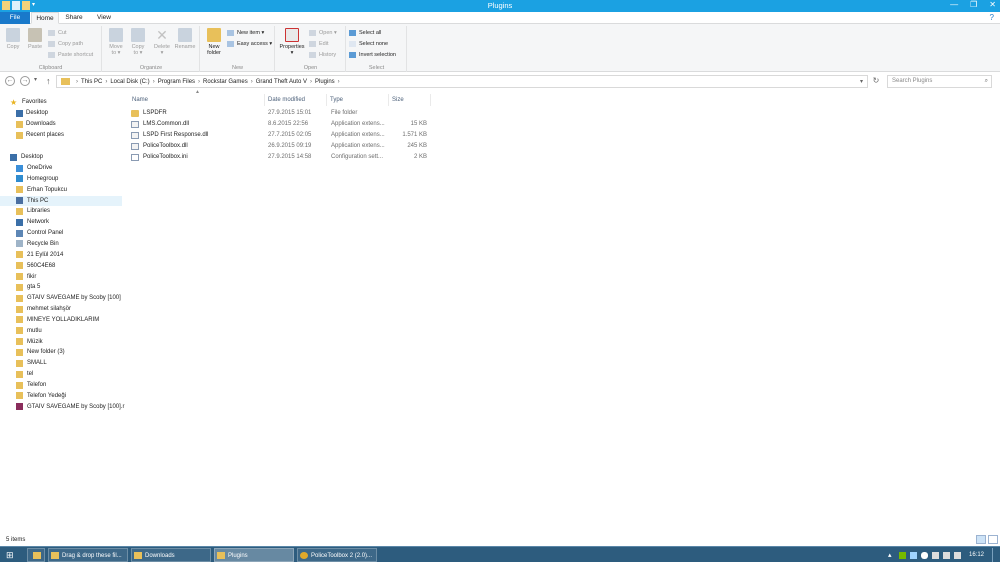 The height and width of the screenshot is (562, 1000). Describe the element at coordinates (61, 102) in the screenshot. I see `nav-favorites: ★ Favorites` at that location.